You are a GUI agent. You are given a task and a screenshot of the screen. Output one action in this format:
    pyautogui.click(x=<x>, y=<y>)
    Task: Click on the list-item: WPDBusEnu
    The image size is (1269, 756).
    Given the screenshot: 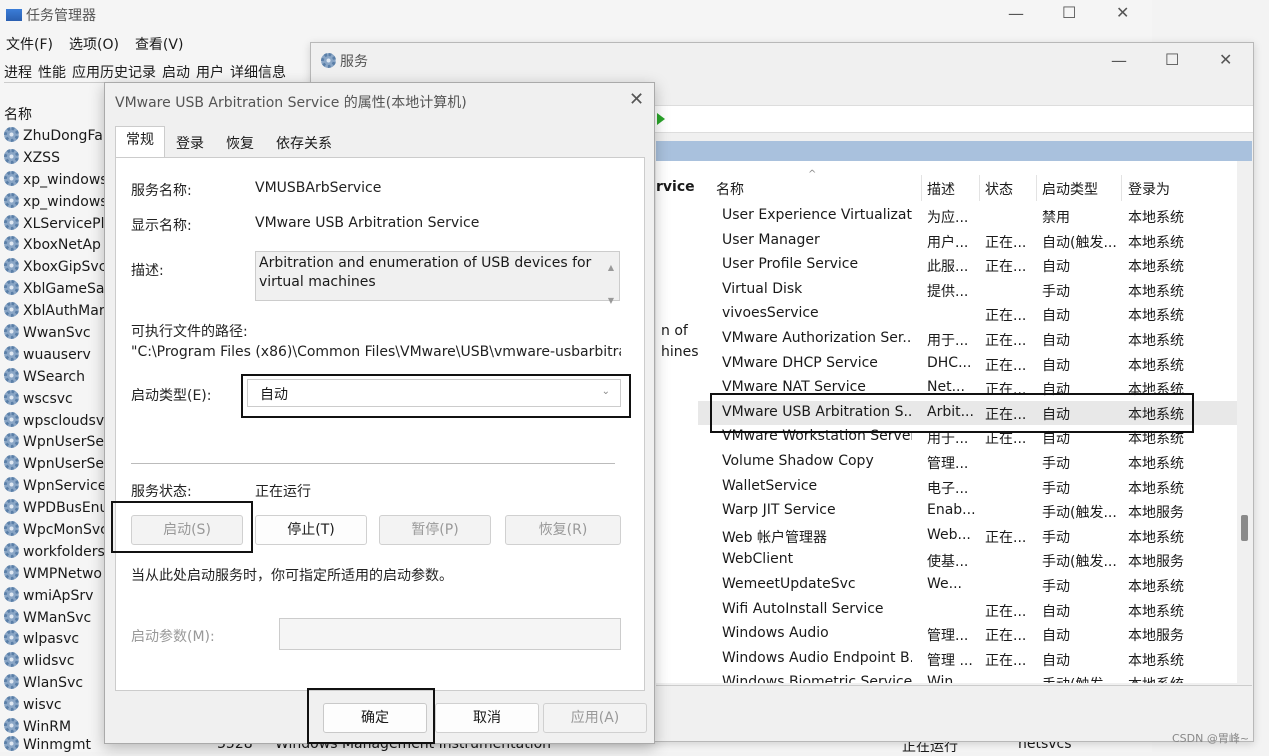 What is the action you would take?
    pyautogui.click(x=54, y=509)
    